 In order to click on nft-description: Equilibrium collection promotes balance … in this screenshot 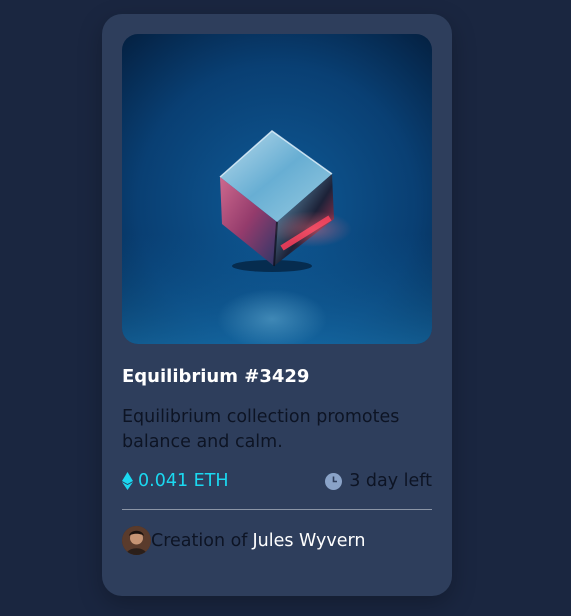, I will do `click(261, 429)`.